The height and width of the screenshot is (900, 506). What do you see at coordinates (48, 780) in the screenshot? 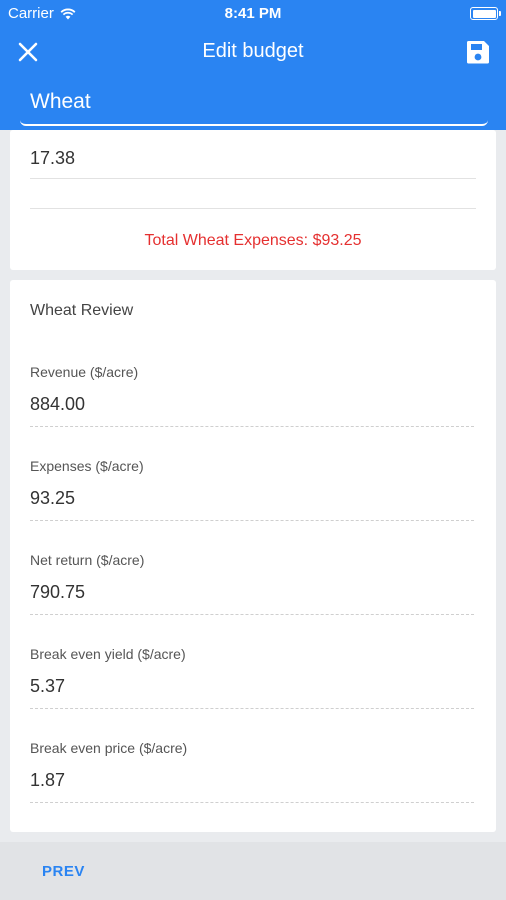
I see `field-value: 1.87` at bounding box center [48, 780].